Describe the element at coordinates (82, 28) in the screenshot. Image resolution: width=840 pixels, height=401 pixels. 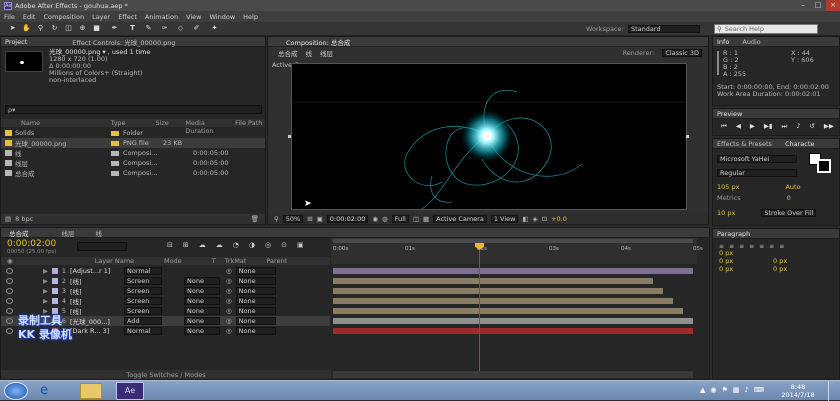
I see `pan-behind-tool-icon: ⊕` at that location.